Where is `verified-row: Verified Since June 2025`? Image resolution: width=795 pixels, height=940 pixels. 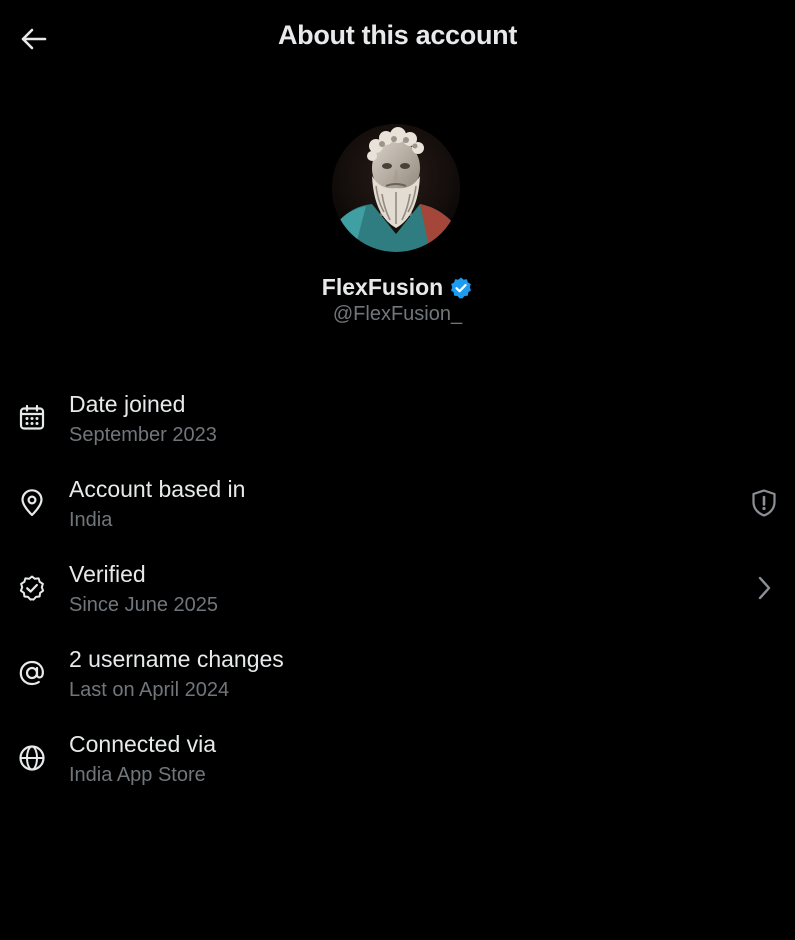
verified-row: Verified Since June 2025 is located at coordinates (397, 594).